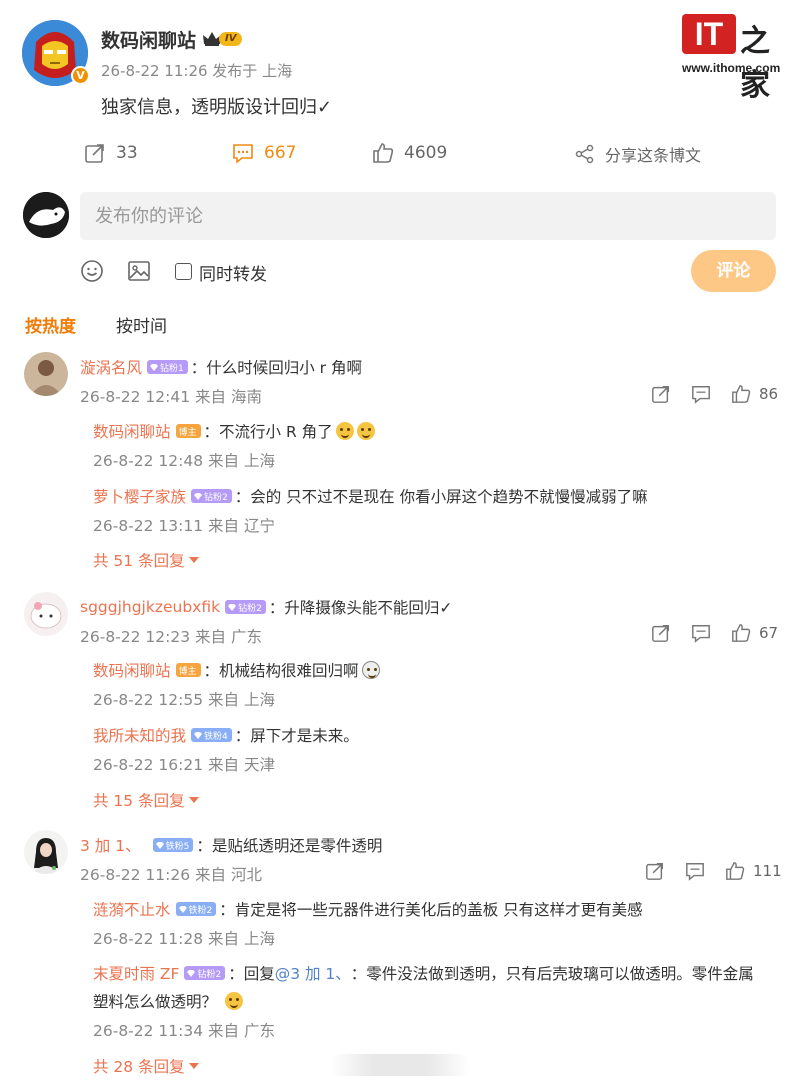 The image size is (800, 1083). I want to click on comment-line: 3 加 1、 铁粉5 ：是贴纸透明还是零件透明, so click(231, 845).